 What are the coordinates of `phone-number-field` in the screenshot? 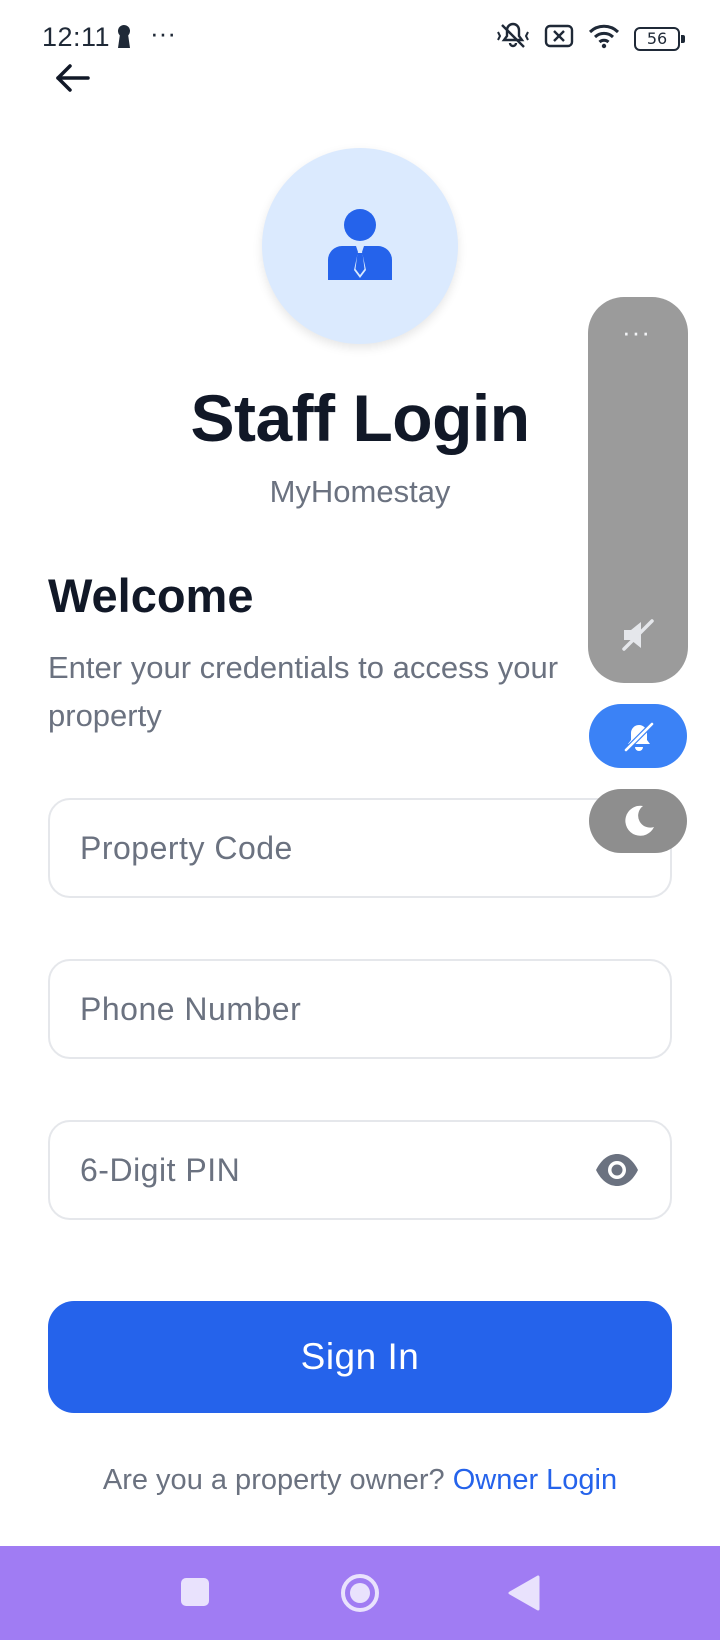 It's located at (360, 1009).